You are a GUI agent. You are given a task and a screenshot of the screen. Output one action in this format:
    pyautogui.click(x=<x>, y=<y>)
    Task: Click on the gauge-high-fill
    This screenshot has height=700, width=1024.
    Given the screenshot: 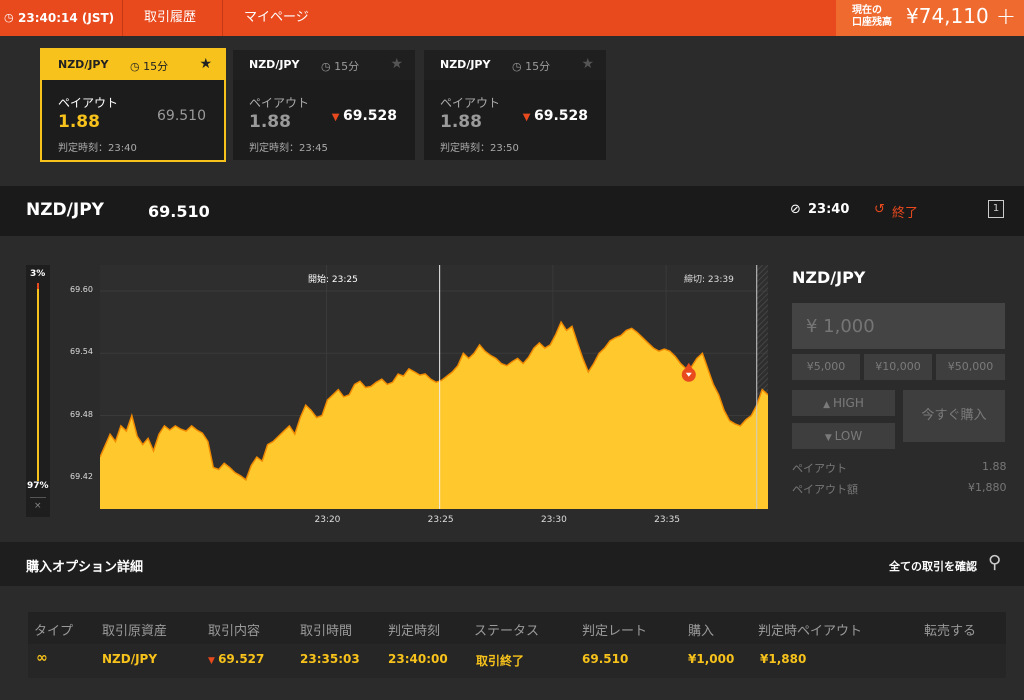 What is the action you would take?
    pyautogui.click(x=38, y=286)
    